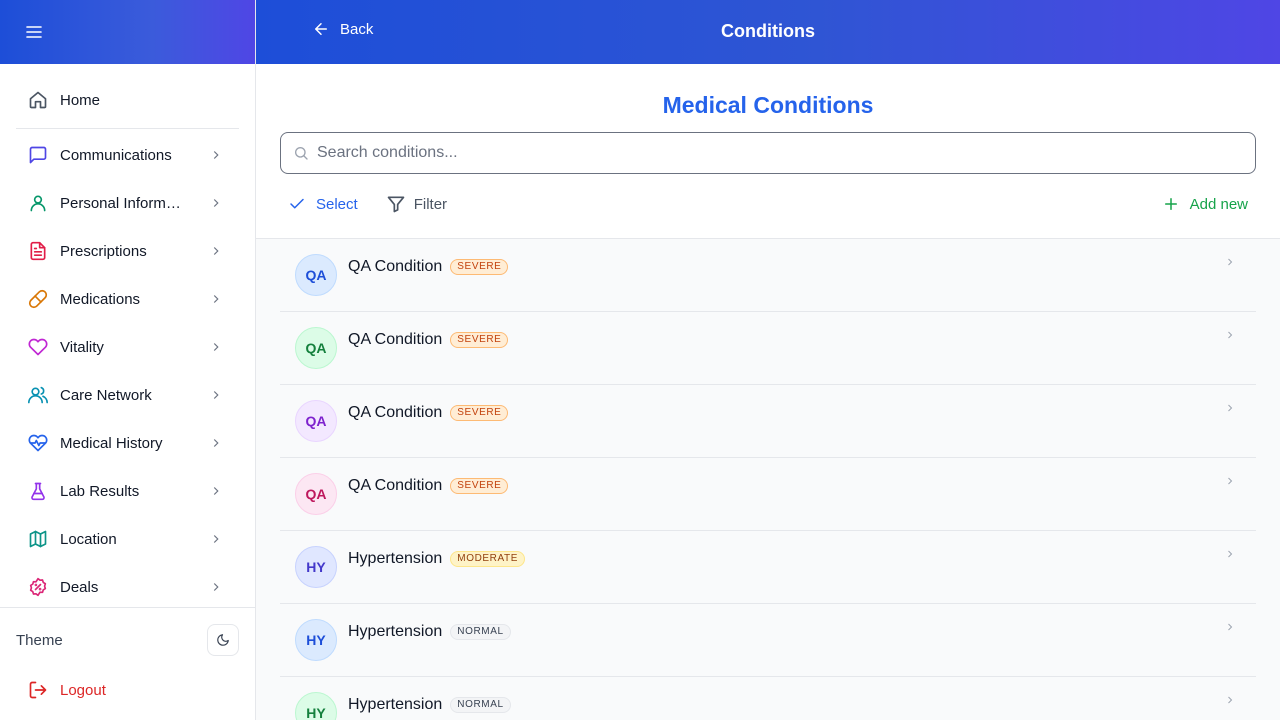 This screenshot has width=1280, height=720. I want to click on severity-badge: NORMAL, so click(480, 705).